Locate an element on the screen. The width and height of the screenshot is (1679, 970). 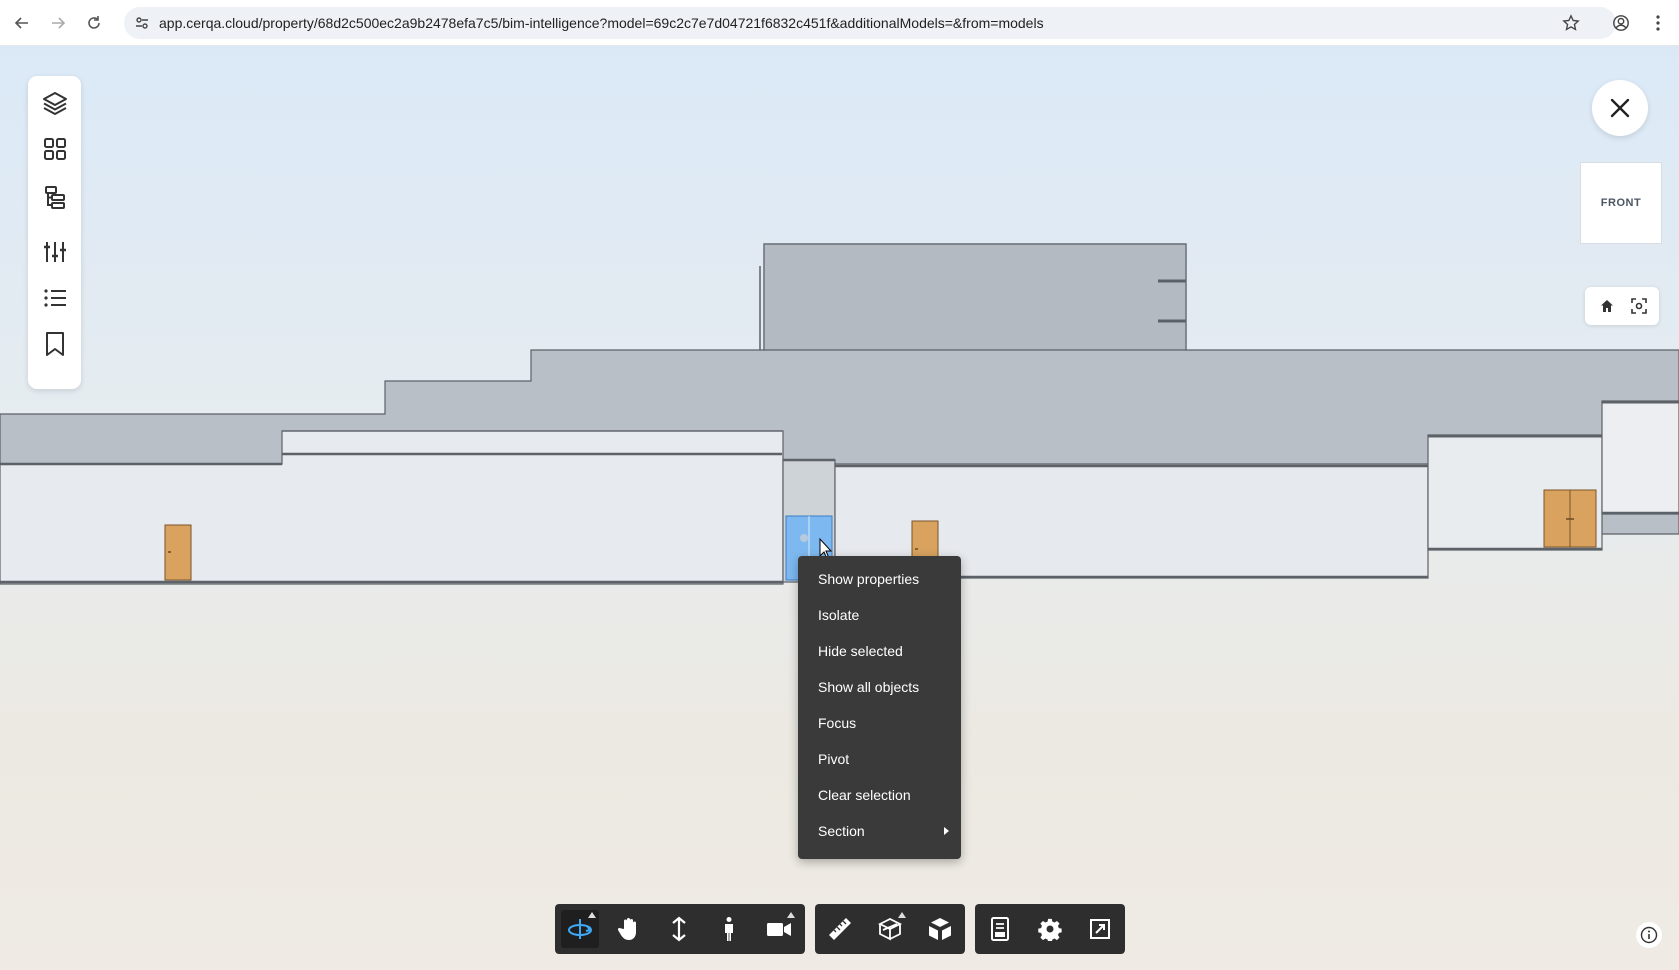
list-button is located at coordinates (55, 298).